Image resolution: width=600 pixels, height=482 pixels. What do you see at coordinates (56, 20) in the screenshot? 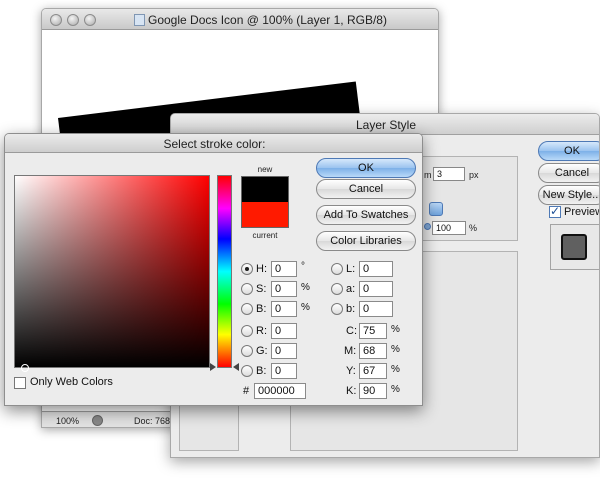
I see `close-window-button` at bounding box center [56, 20].